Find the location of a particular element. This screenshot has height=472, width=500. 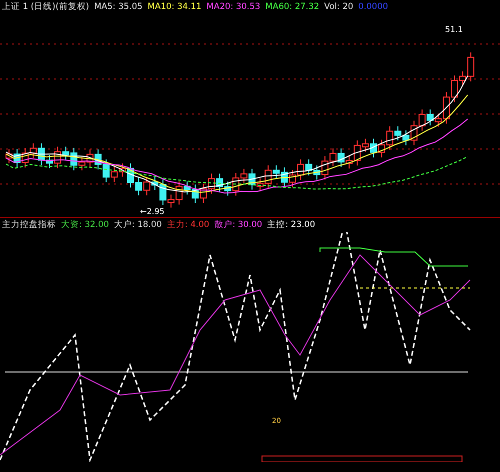

indicator-value: MA10: 34.11 is located at coordinates (175, 7).